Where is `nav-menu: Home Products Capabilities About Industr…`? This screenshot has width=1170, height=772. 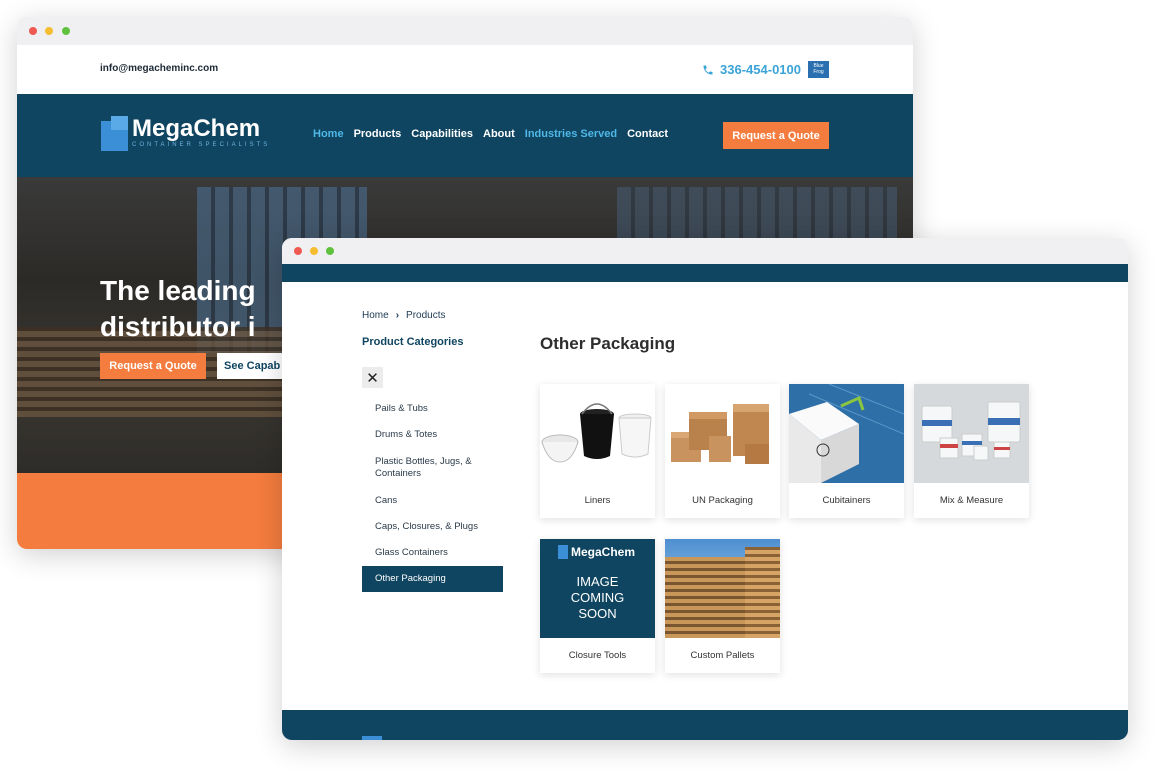
nav-menu: Home Products Capabilities About Industr… is located at coordinates (490, 134).